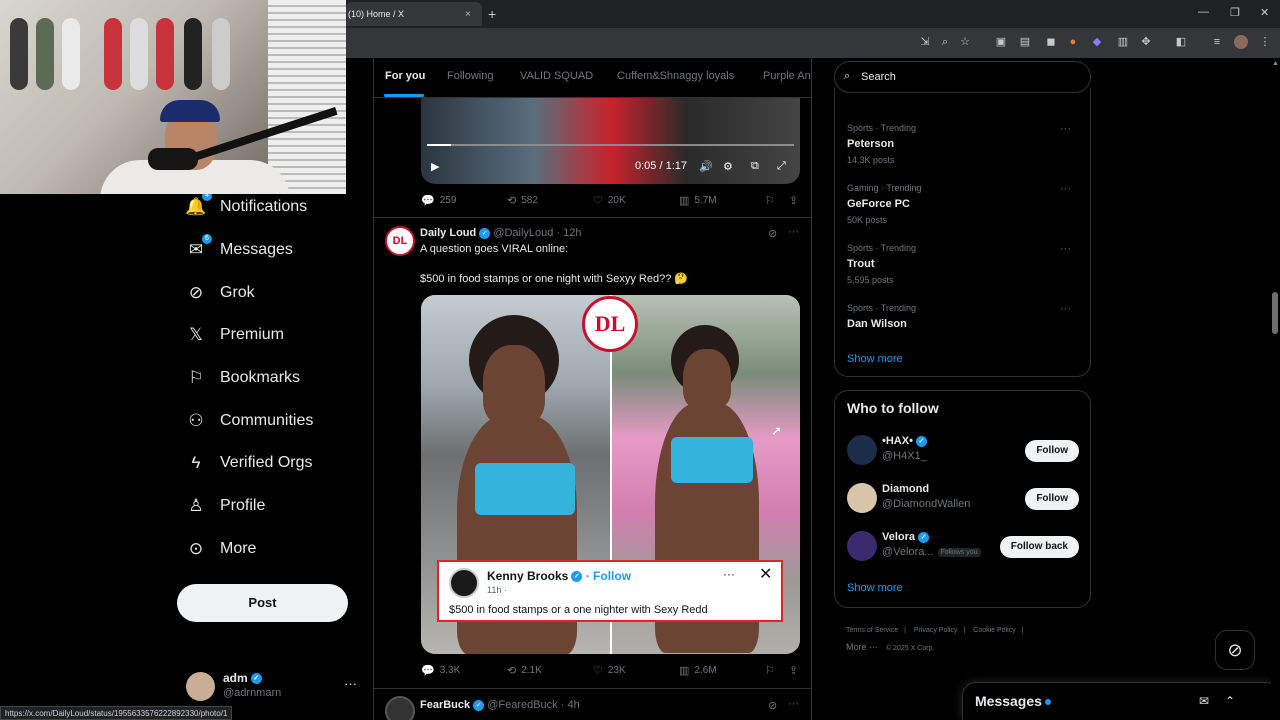 This screenshot has width=1280, height=720. Describe the element at coordinates (400, 241) in the screenshot. I see `avatar: DL` at that location.